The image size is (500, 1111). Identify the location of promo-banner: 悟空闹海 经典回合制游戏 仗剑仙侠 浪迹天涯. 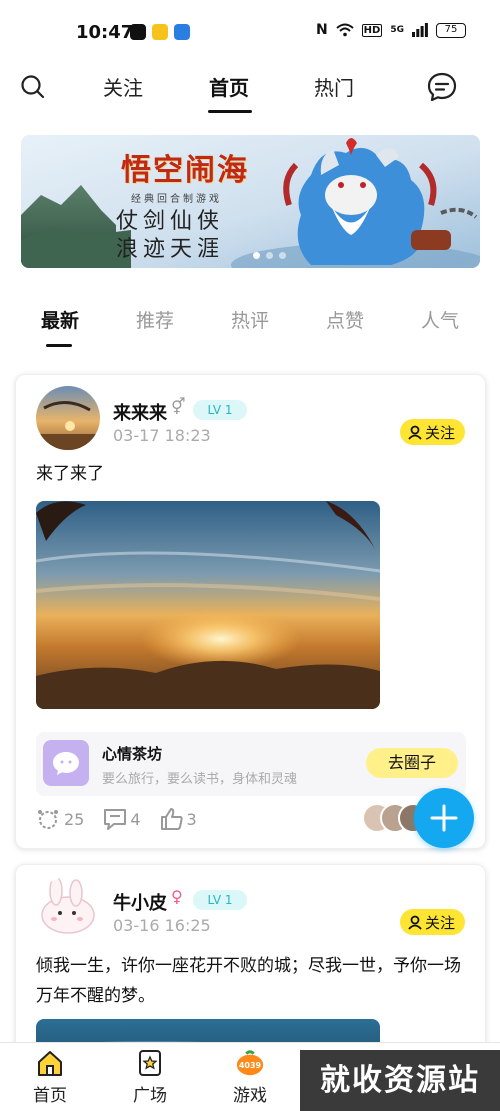
(250, 201).